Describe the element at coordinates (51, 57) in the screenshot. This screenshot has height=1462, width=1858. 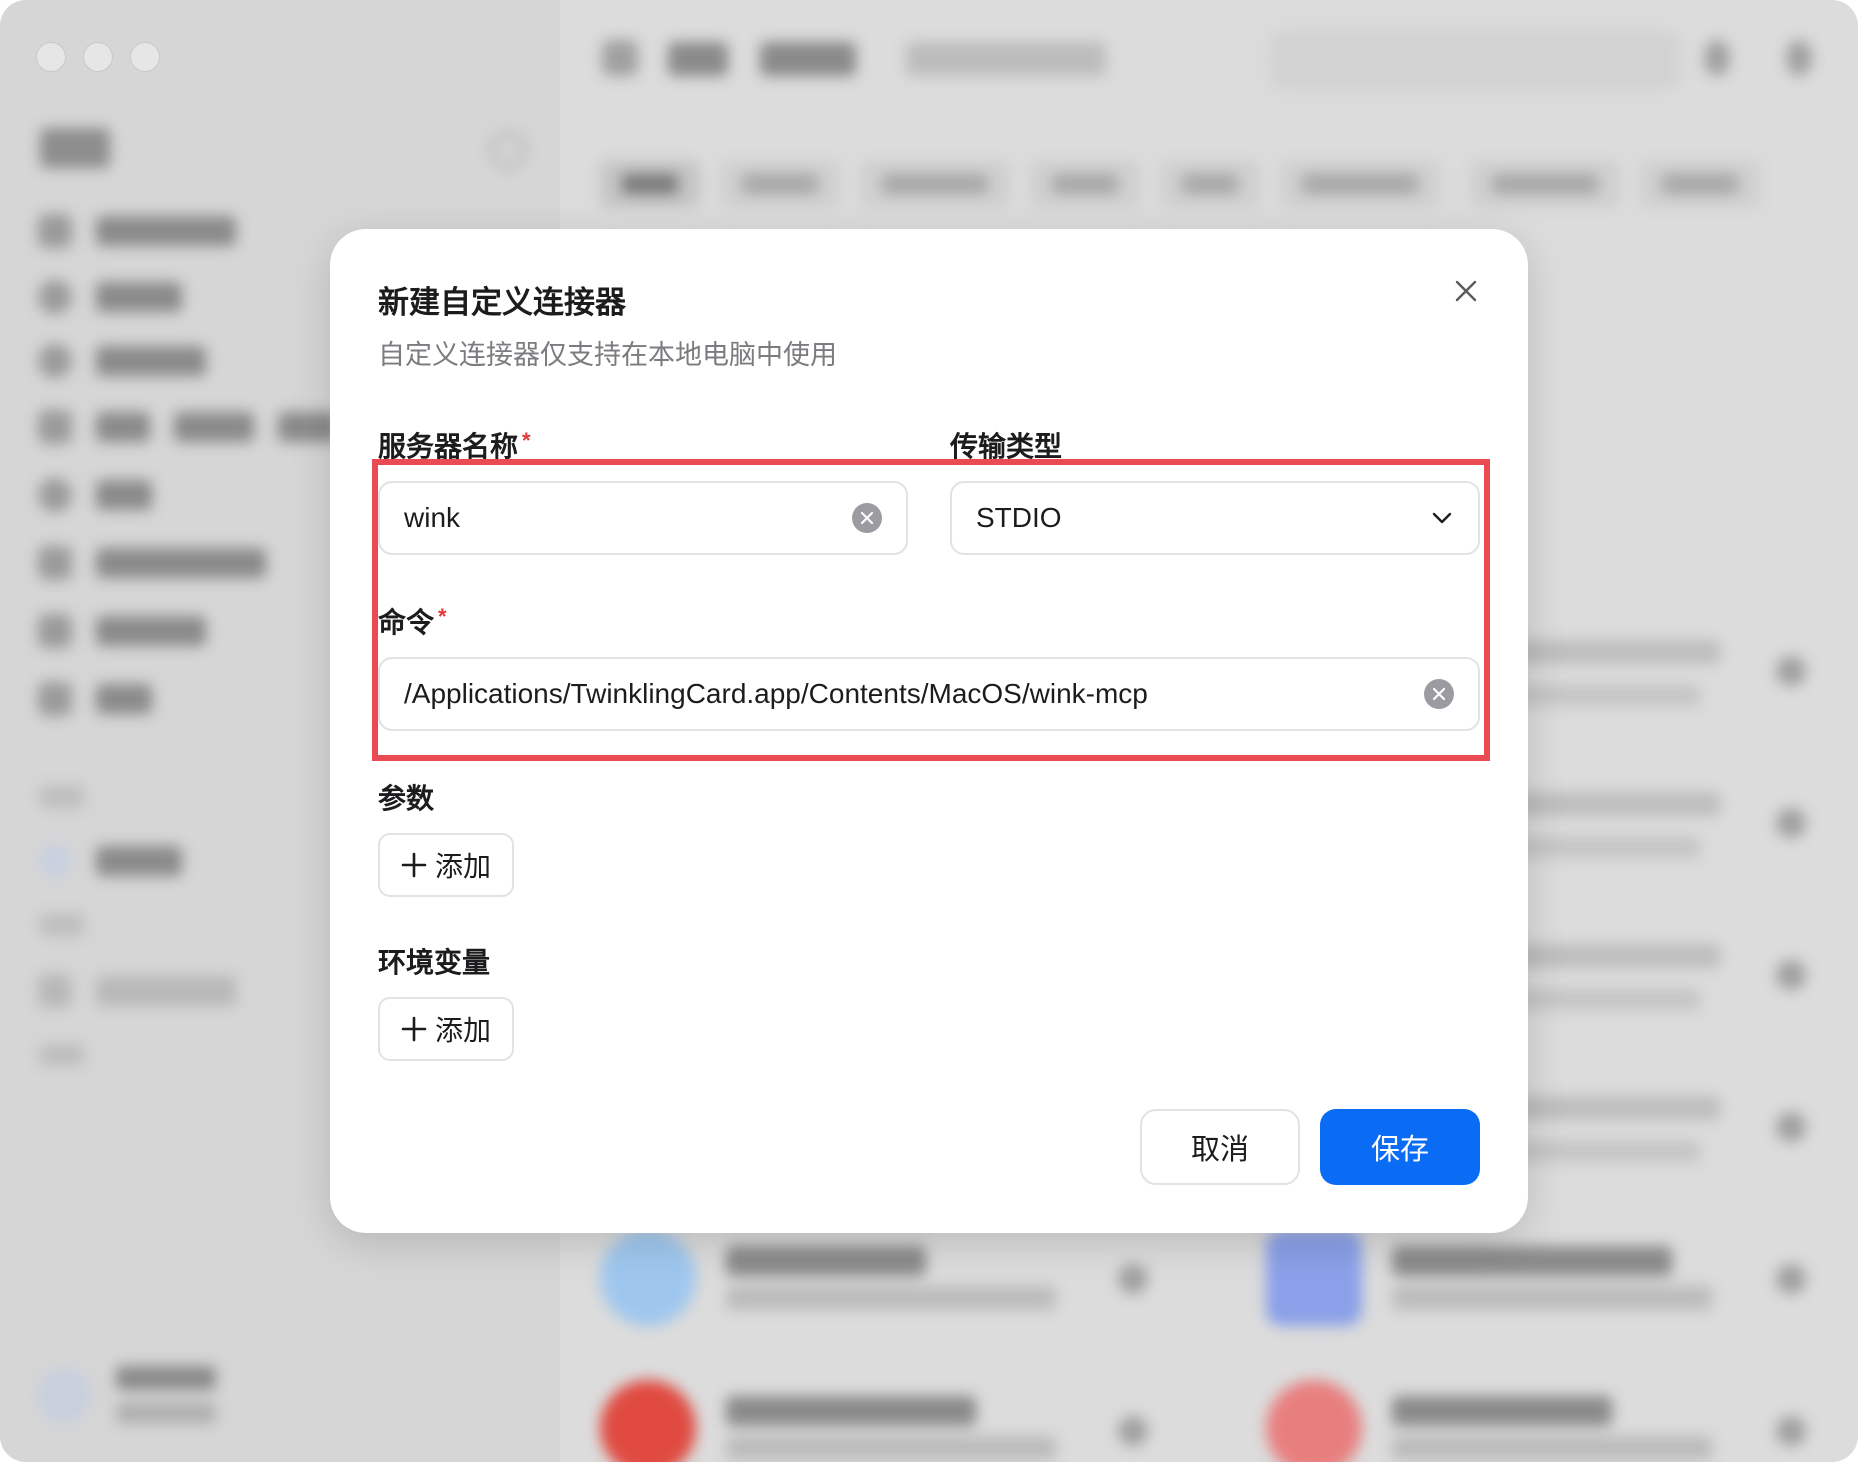
I see `close-window-dot` at that location.